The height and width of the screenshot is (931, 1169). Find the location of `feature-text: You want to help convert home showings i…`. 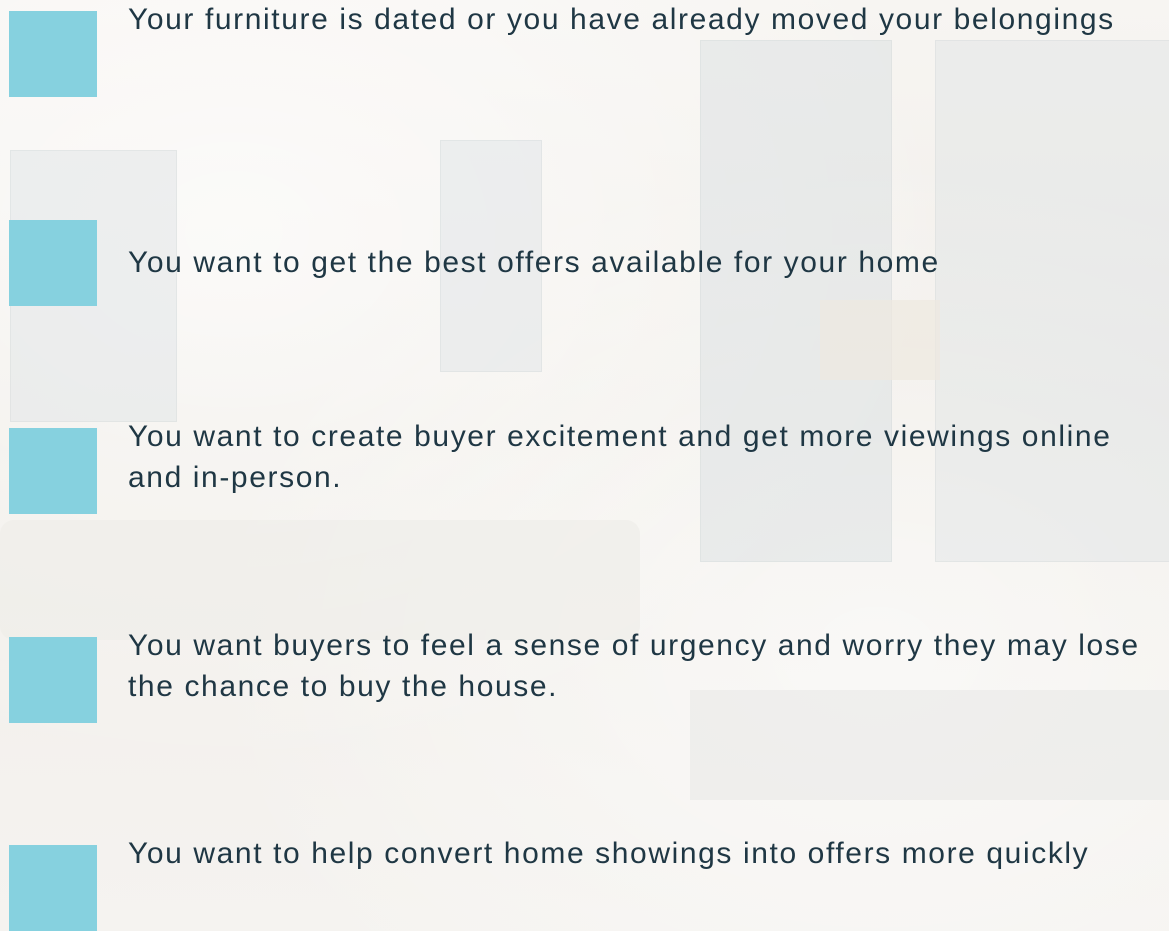

feature-text: You want to help convert home showings i… is located at coordinates (609, 853).